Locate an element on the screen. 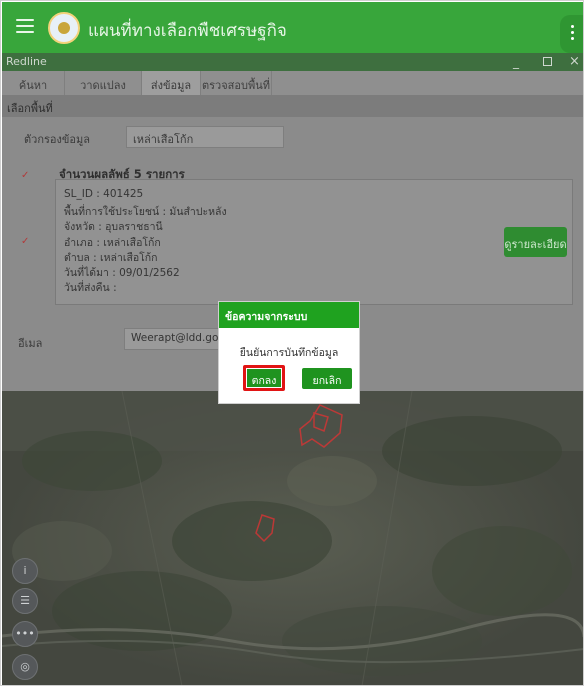 The width and height of the screenshot is (584, 686). cancel-button: ยกเลิก is located at coordinates (327, 378).